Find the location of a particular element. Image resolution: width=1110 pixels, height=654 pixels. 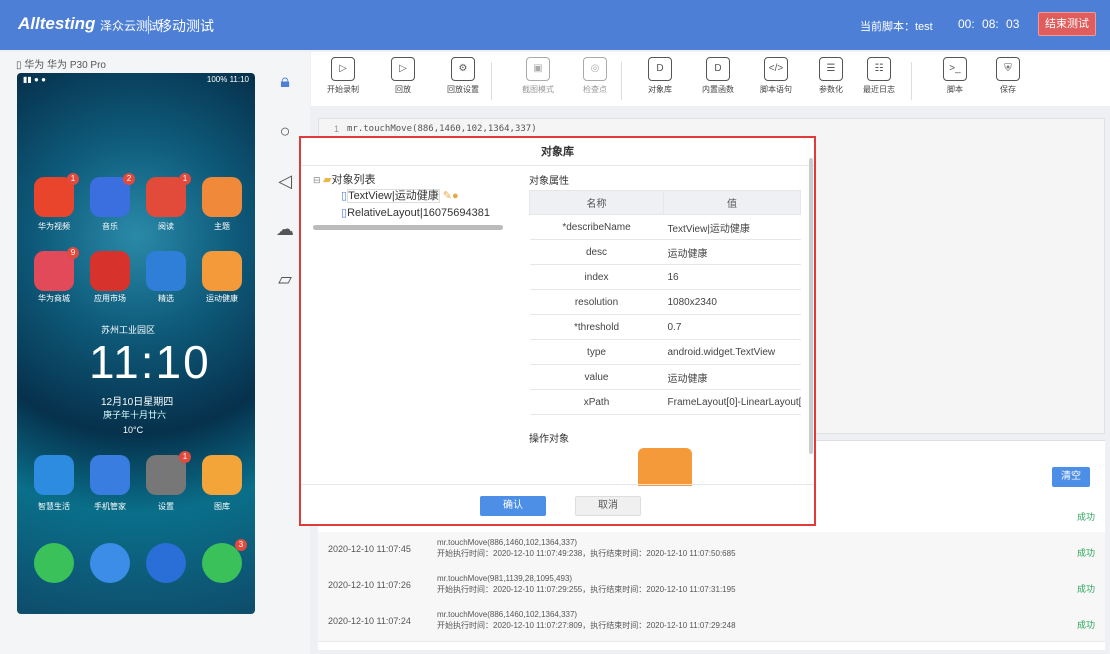

tree-scrollbar is located at coordinates (408, 227).